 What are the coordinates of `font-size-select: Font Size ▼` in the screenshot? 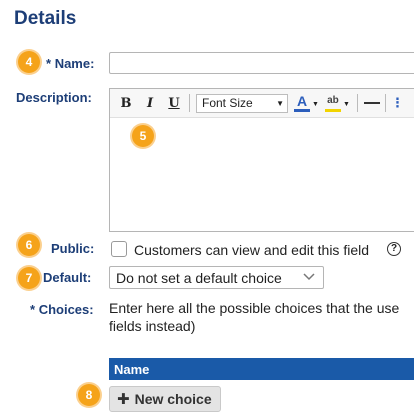 It's located at (242, 103).